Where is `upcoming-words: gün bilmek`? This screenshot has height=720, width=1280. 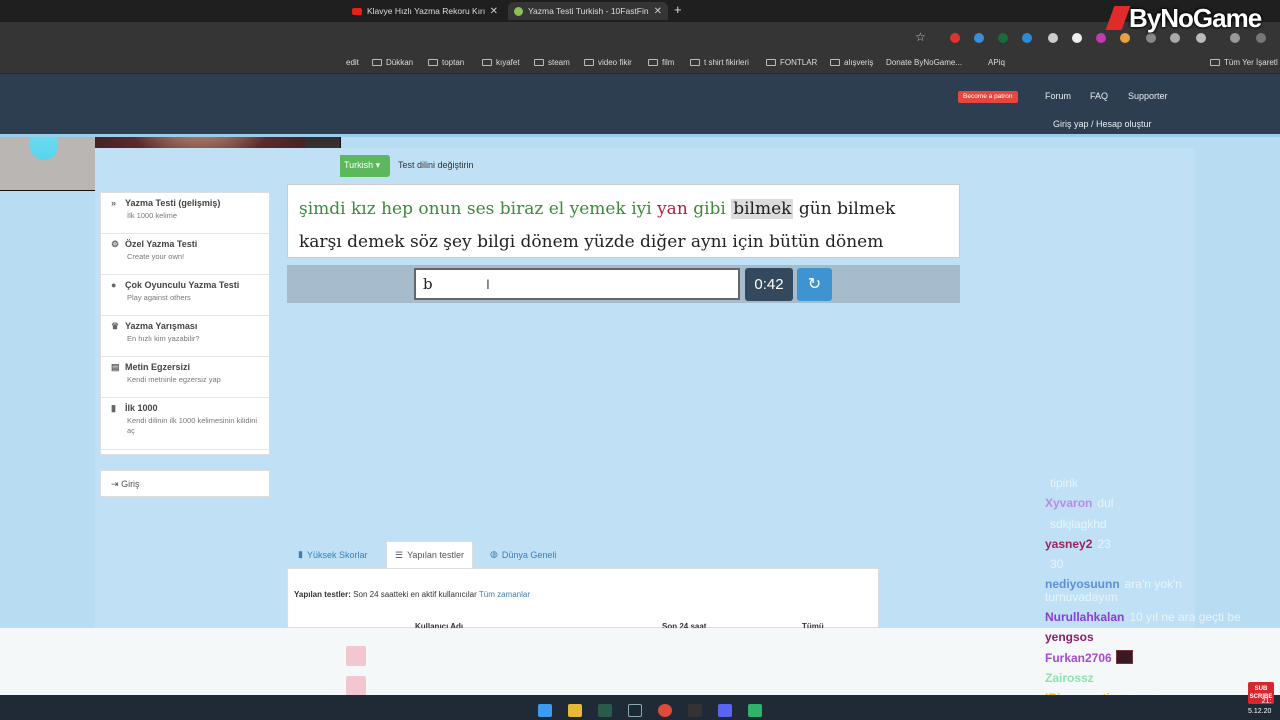
upcoming-words: gün bilmek is located at coordinates (847, 209).